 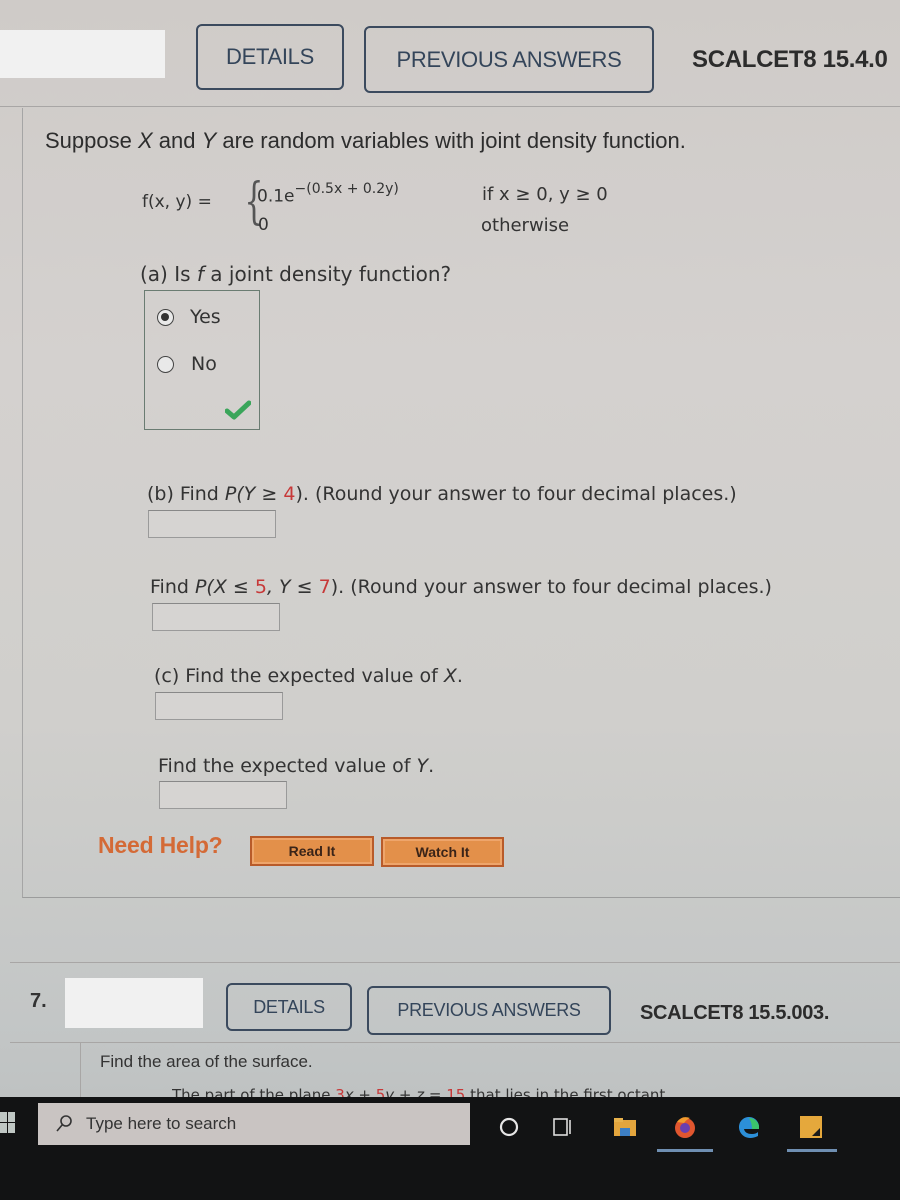 What do you see at coordinates (80, 1071) in the screenshot?
I see `q7-panel-left-edge` at bounding box center [80, 1071].